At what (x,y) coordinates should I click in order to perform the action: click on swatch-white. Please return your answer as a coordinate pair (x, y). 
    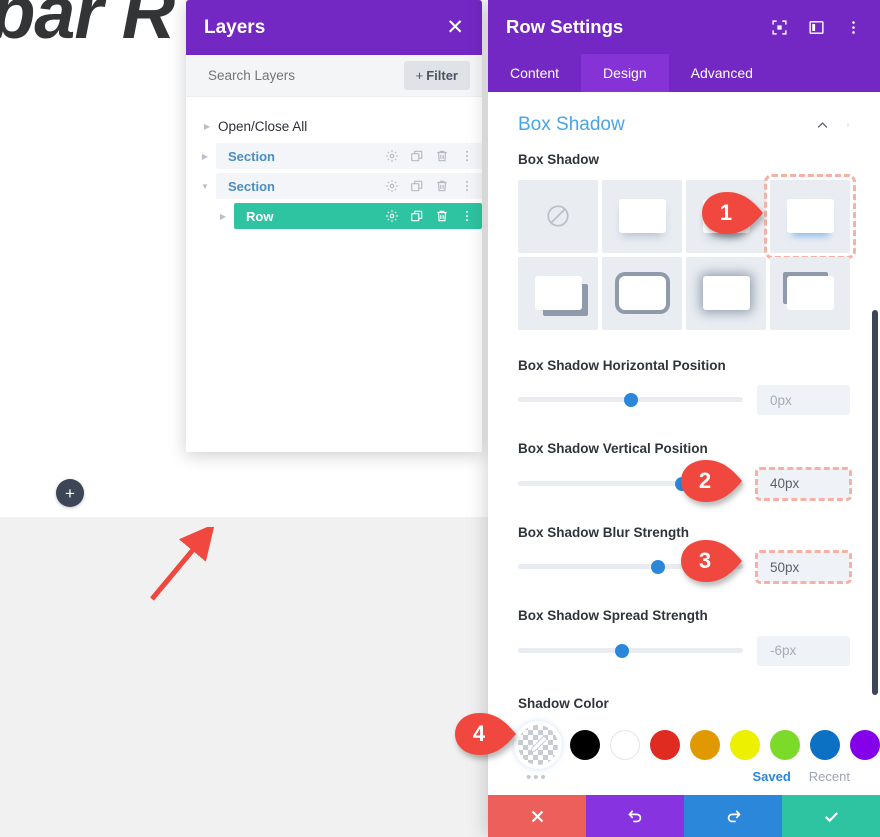
    Looking at the image, I should click on (625, 744).